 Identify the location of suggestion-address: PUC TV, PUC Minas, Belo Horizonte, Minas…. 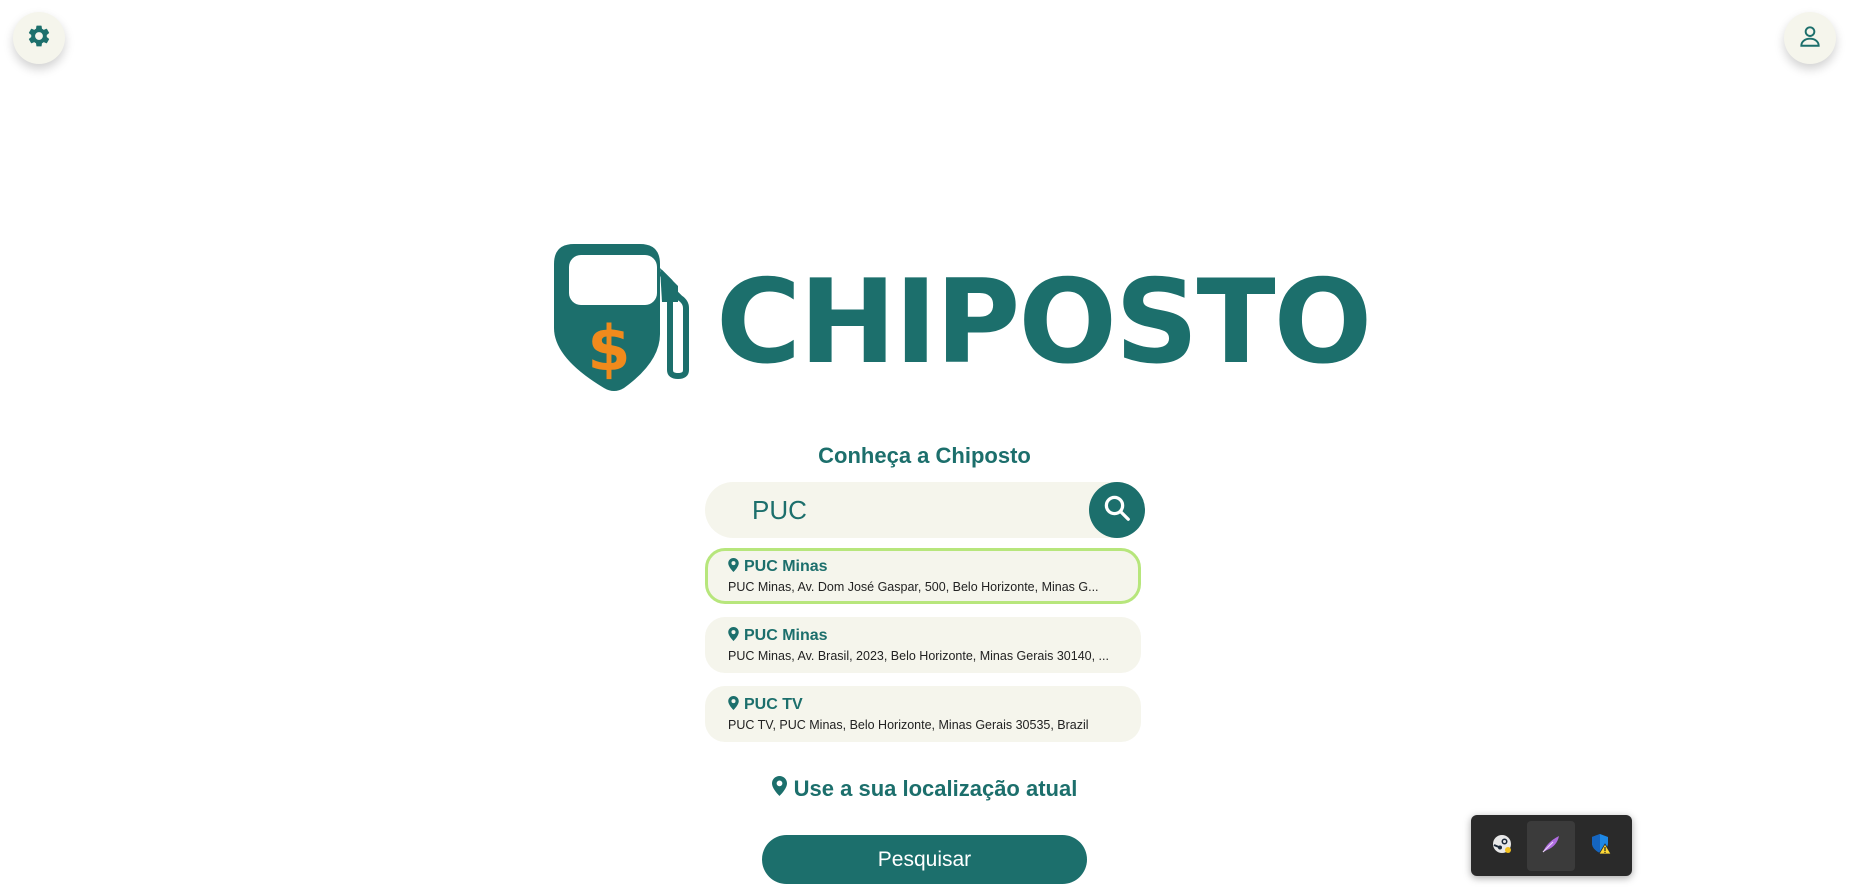
(908, 725).